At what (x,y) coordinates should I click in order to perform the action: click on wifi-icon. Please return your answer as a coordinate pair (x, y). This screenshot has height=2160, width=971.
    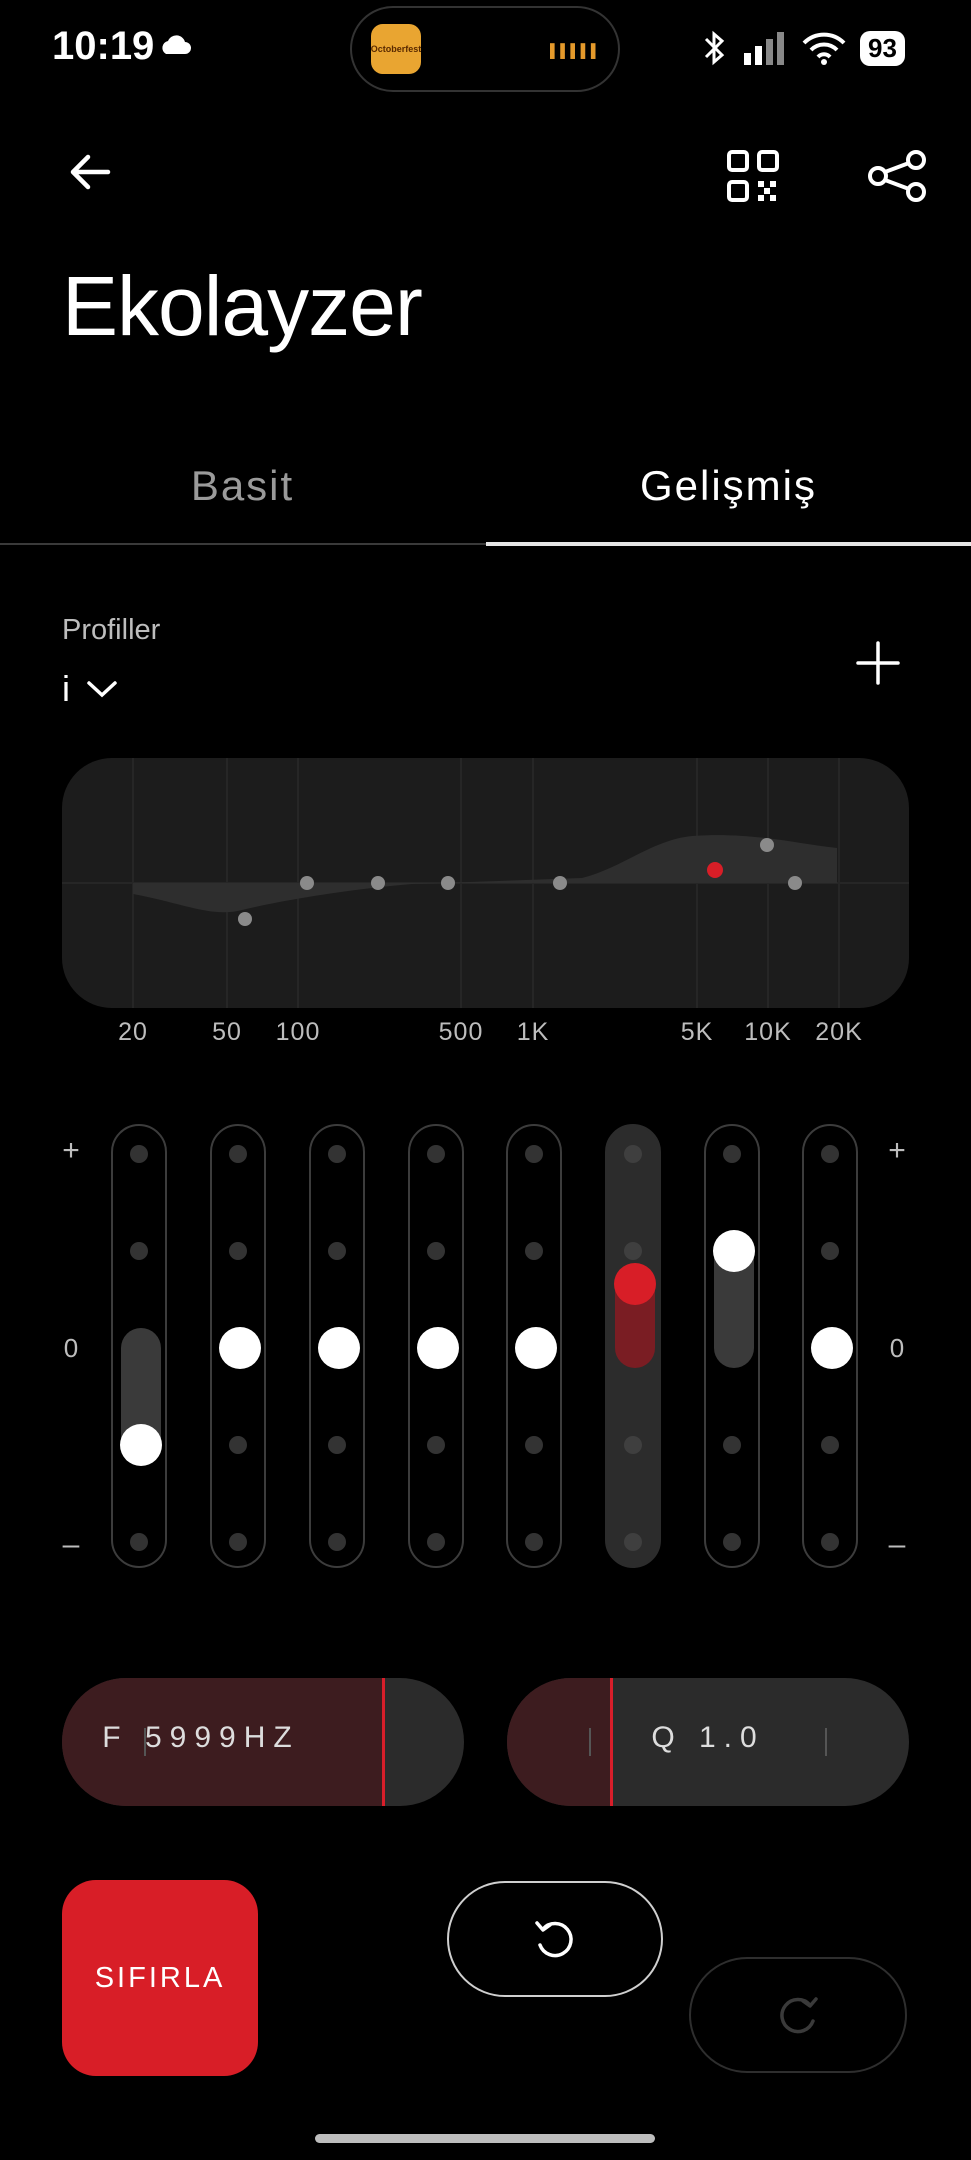
    Looking at the image, I should click on (824, 48).